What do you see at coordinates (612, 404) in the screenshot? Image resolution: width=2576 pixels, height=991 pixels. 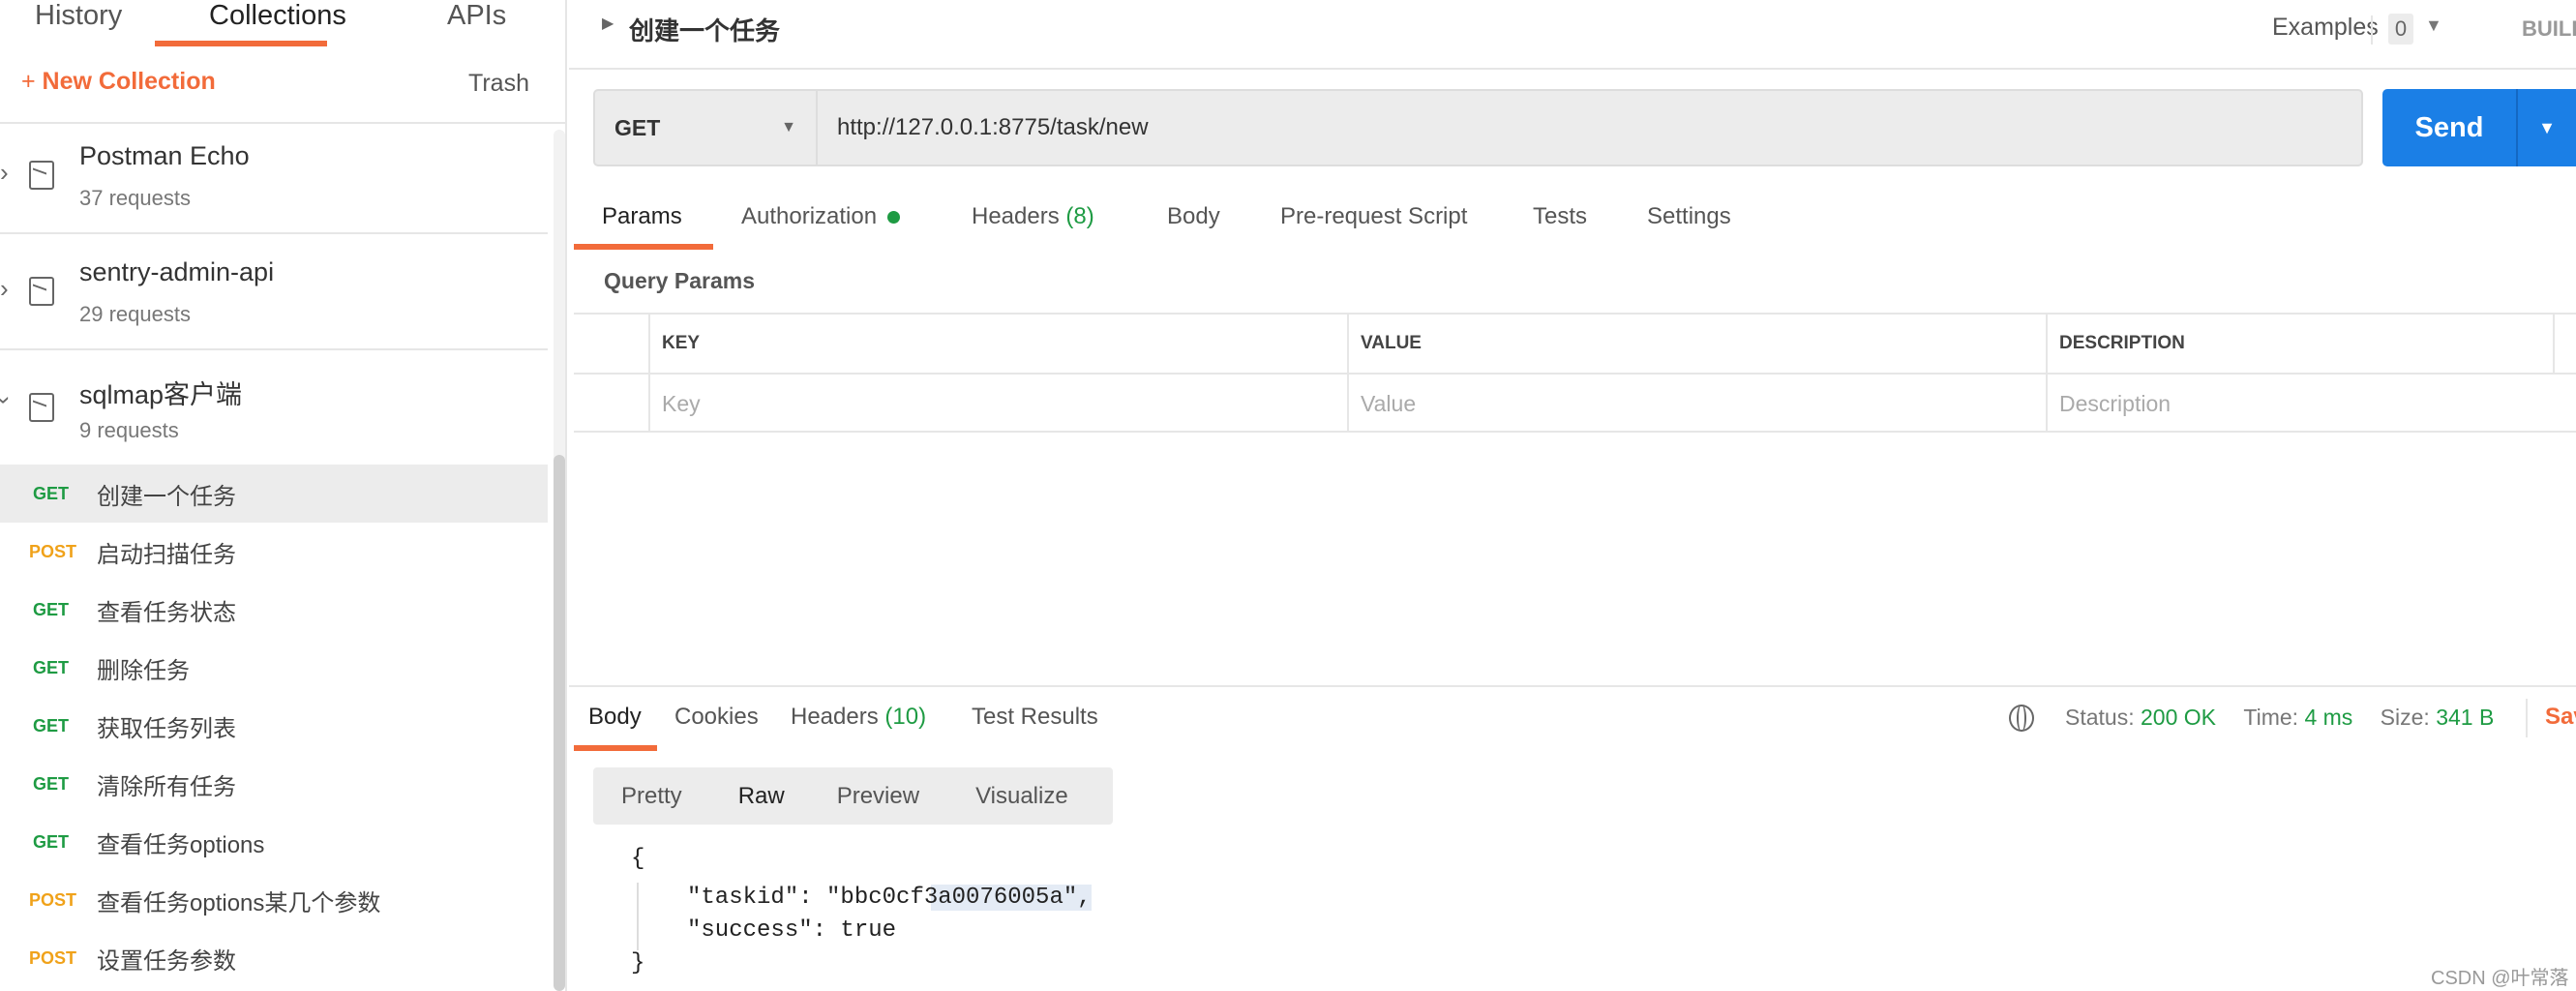 I see `row-checkbox` at bounding box center [612, 404].